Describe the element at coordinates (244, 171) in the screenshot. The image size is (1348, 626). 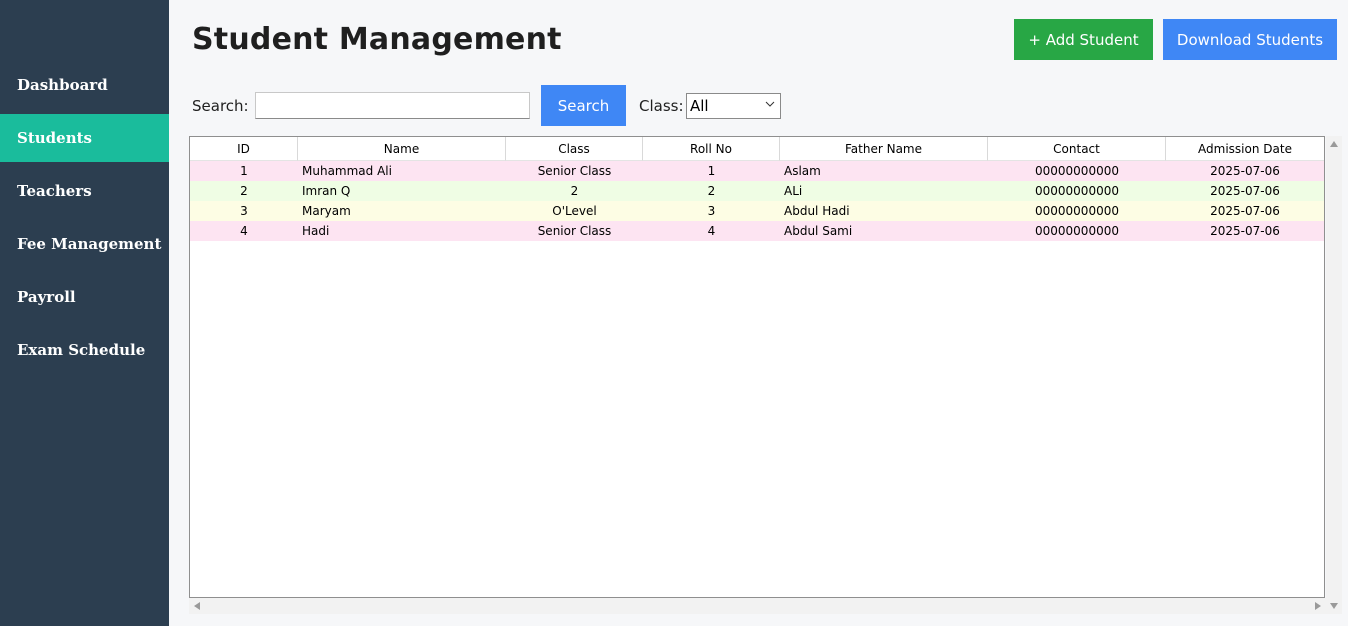
I see `cell-id: 1` at that location.